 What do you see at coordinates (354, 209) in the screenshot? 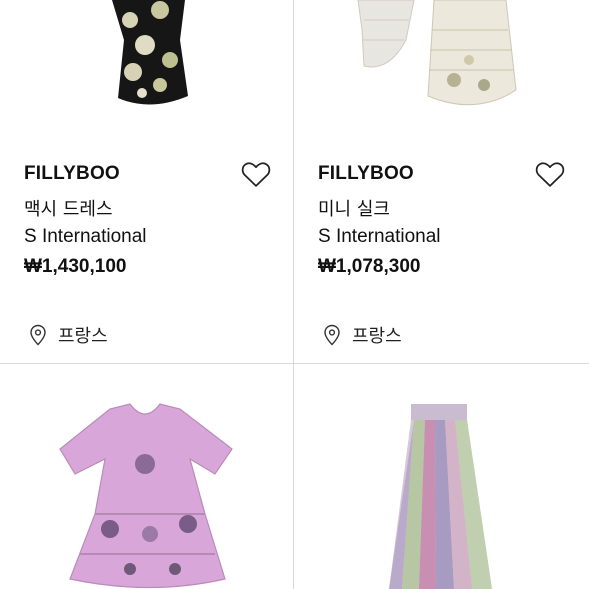
I see `product-name: 미니 실크` at bounding box center [354, 209].